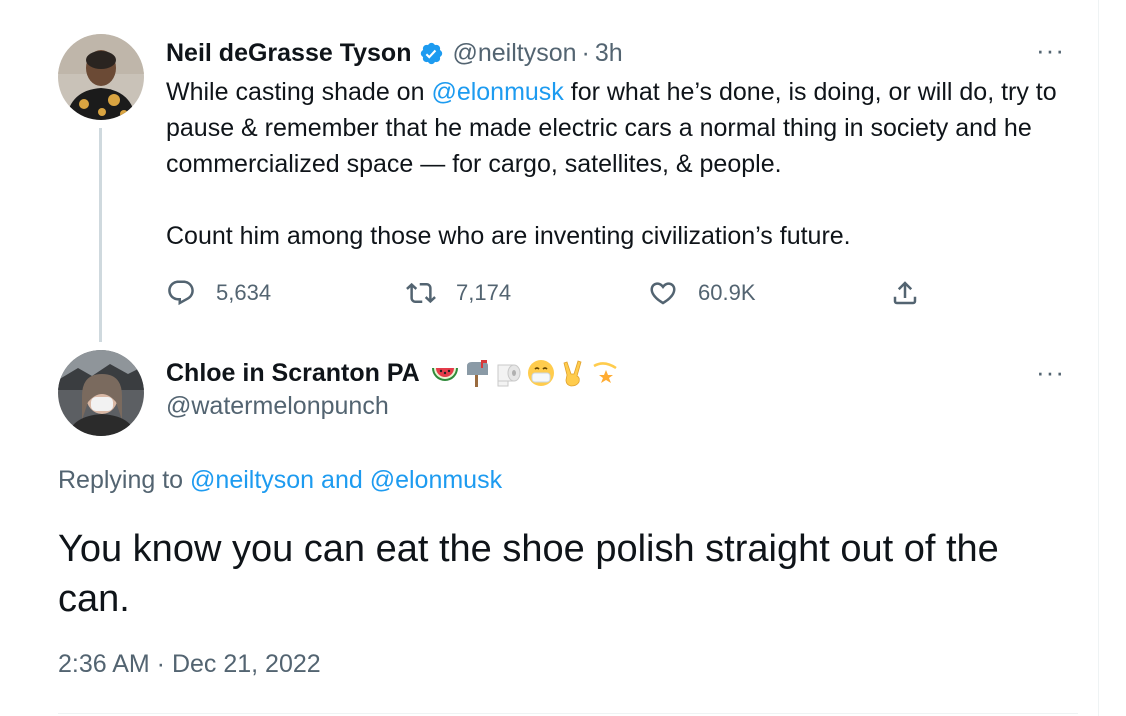 The height and width of the screenshot is (716, 1126). Describe the element at coordinates (244, 292) in the screenshot. I see `reply-count: 5,634` at that location.